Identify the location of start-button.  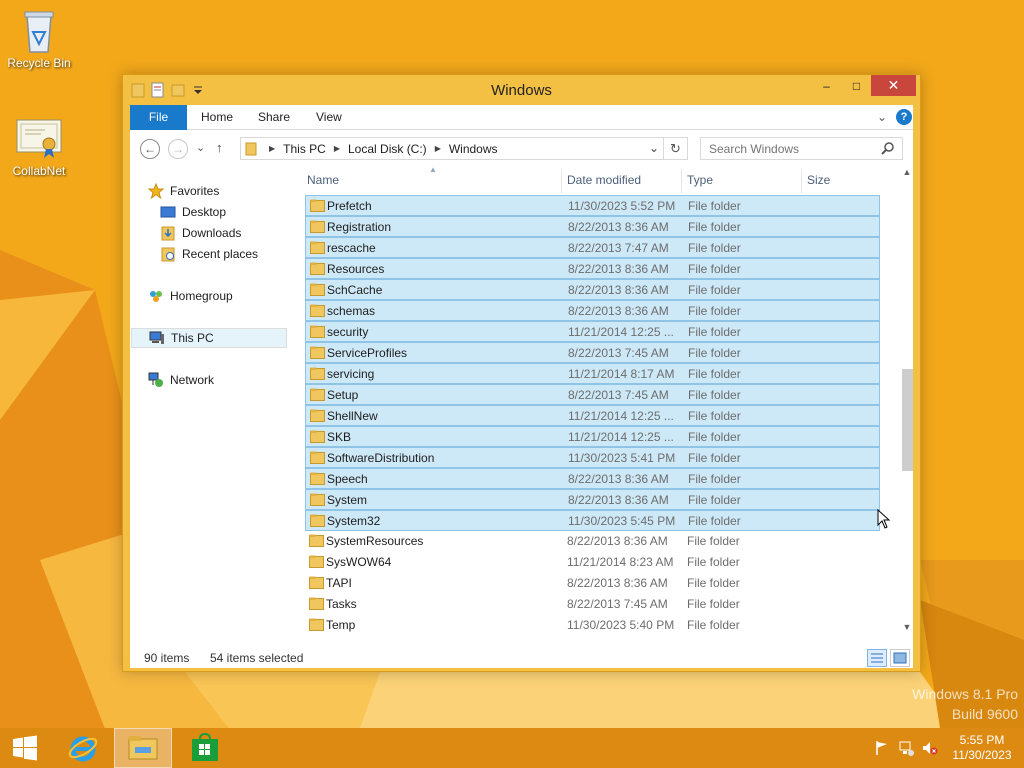
(25, 748).